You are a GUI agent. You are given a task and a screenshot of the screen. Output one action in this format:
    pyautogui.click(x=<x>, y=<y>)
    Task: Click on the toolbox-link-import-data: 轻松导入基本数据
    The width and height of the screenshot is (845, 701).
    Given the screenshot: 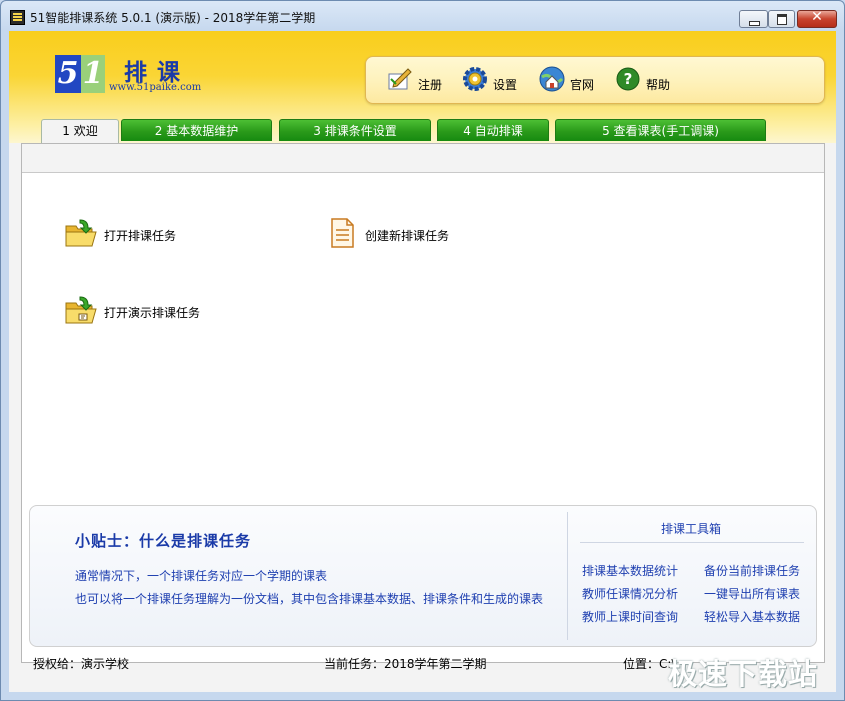 What is the action you would take?
    pyautogui.click(x=752, y=616)
    